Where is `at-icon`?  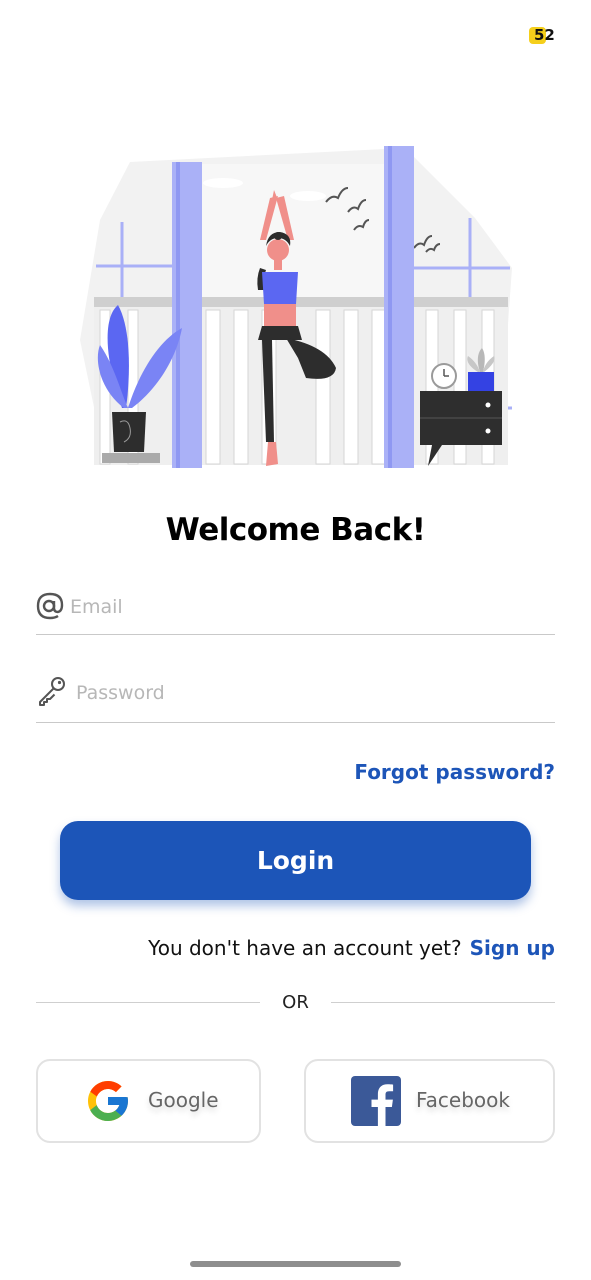
at-icon is located at coordinates (51, 605).